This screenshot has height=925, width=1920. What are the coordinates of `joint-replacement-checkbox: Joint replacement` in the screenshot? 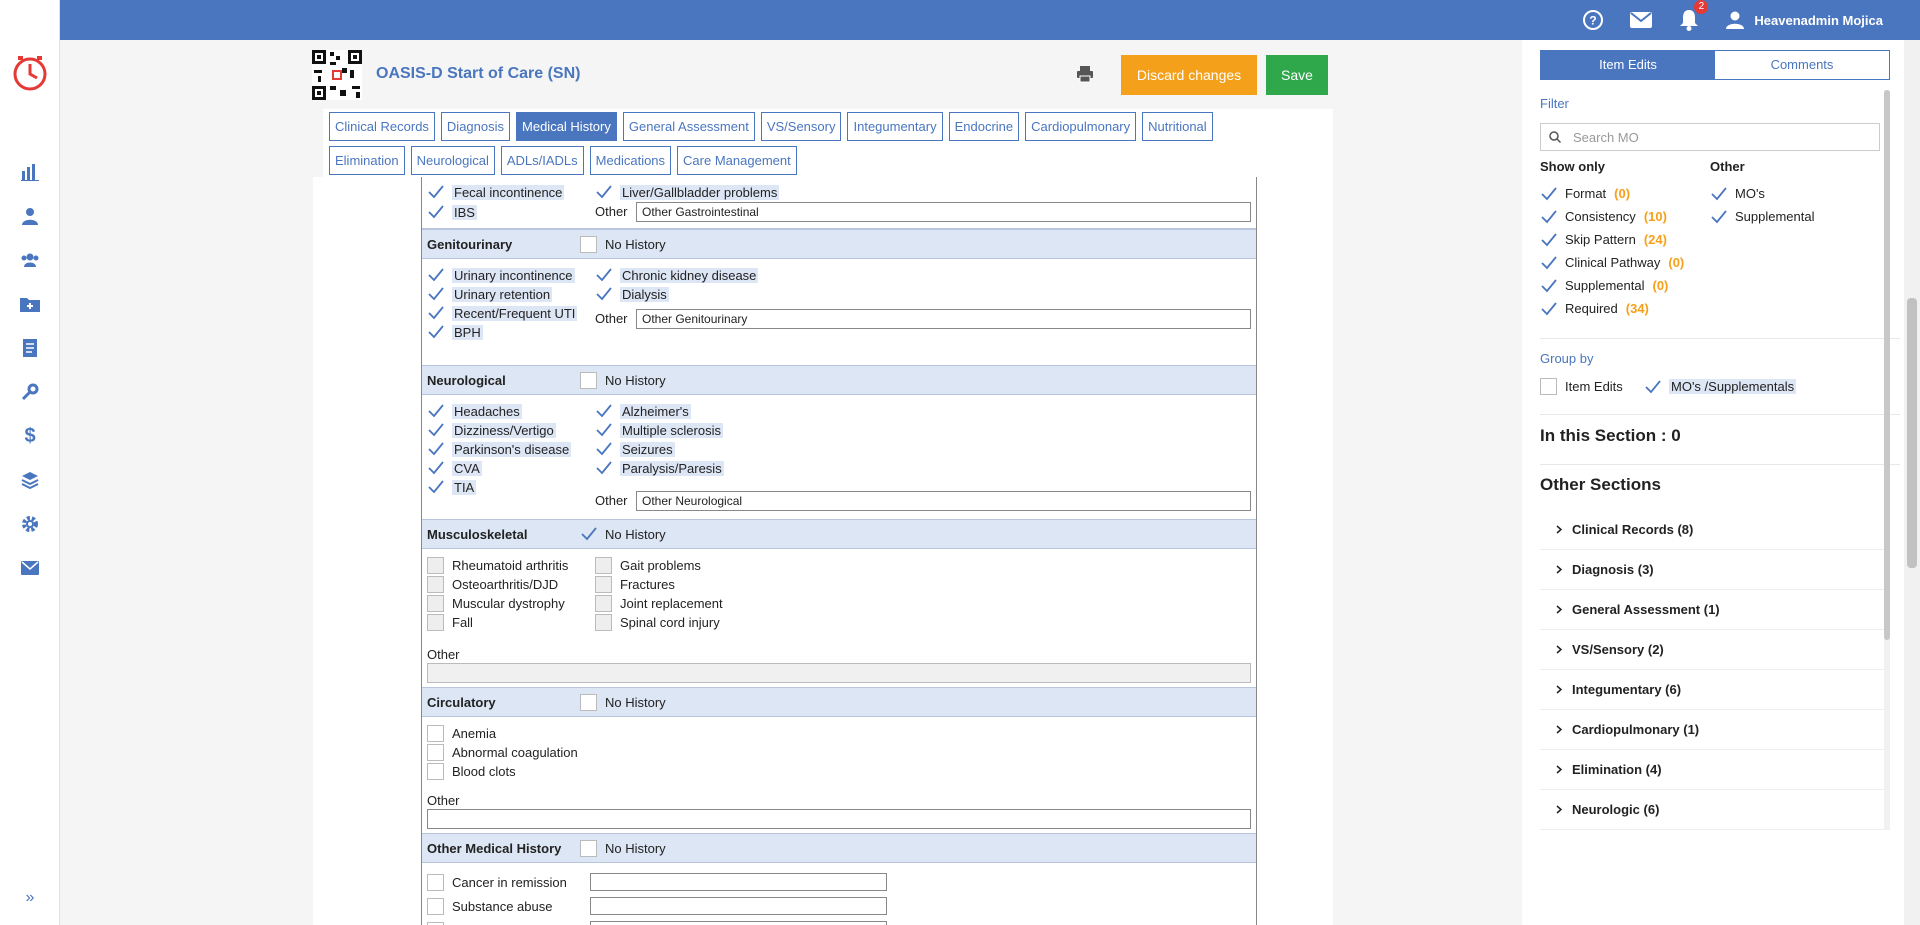 It's located at (659, 603).